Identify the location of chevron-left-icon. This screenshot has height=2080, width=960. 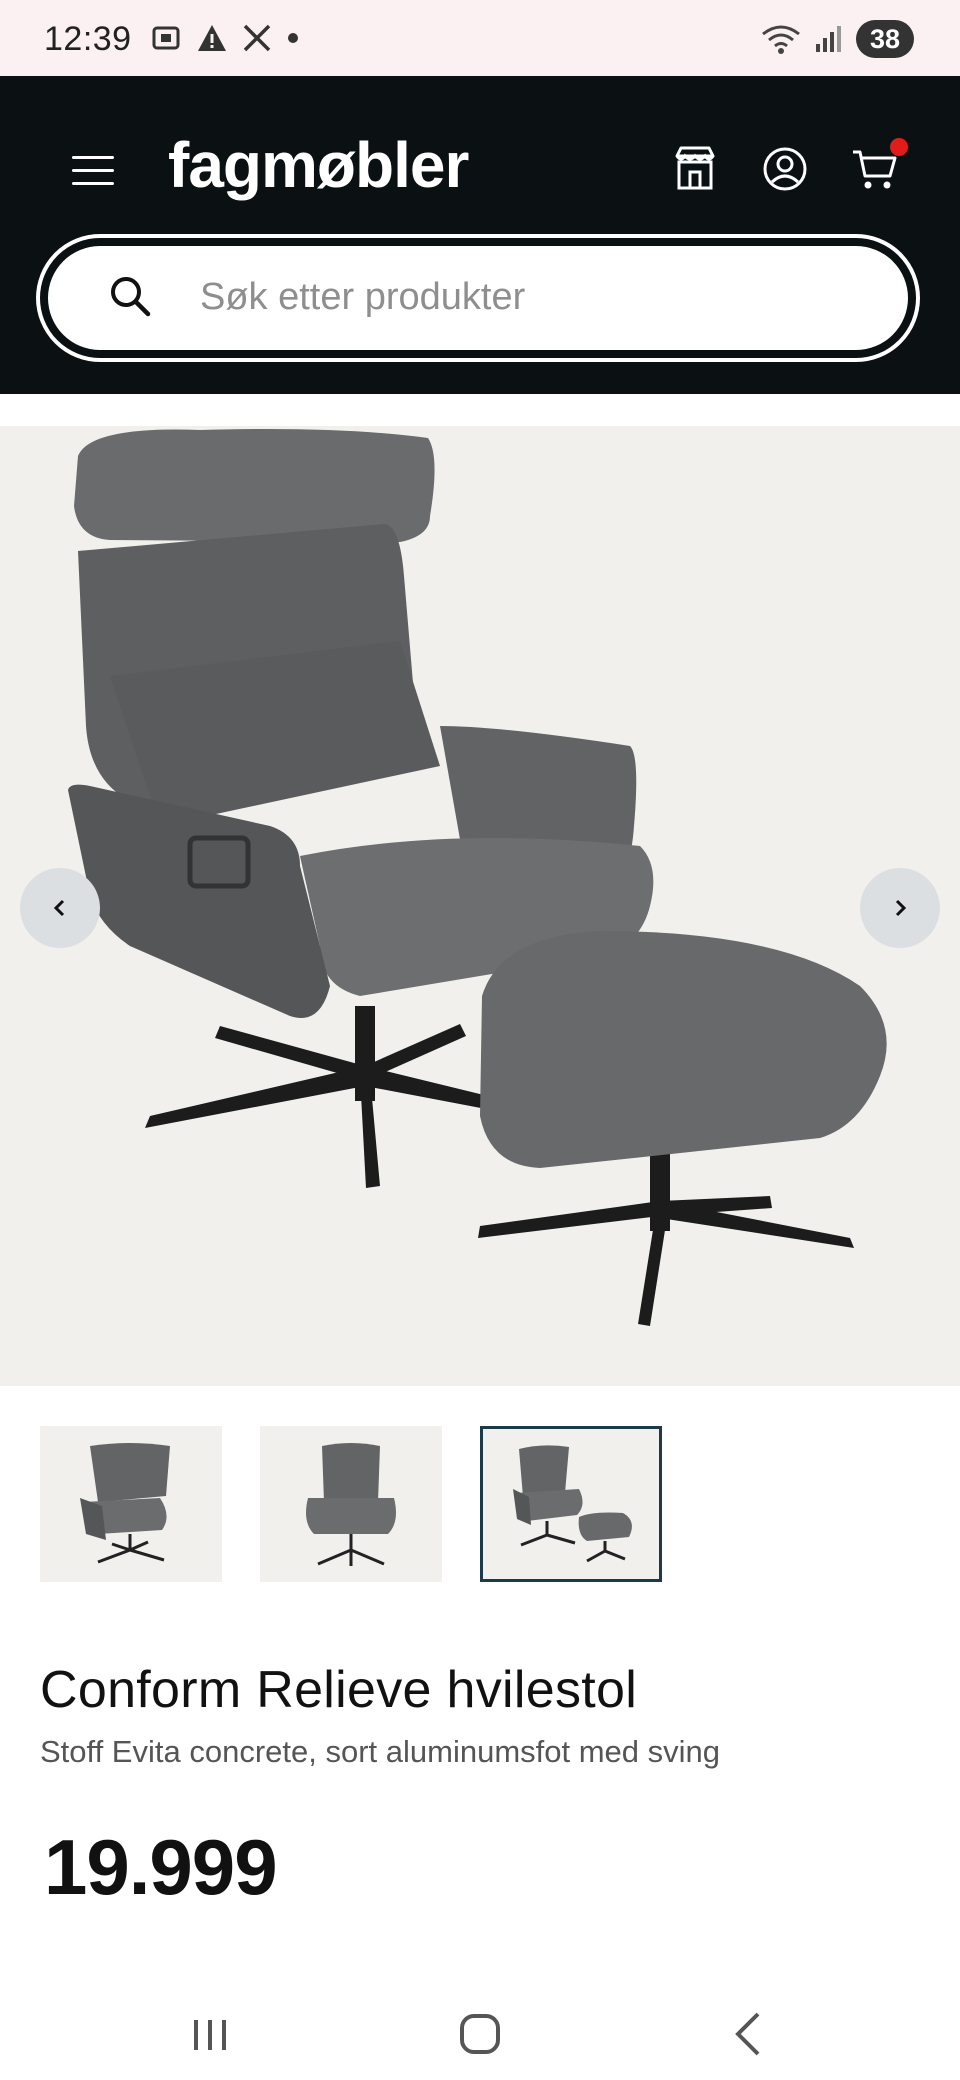
(59, 908).